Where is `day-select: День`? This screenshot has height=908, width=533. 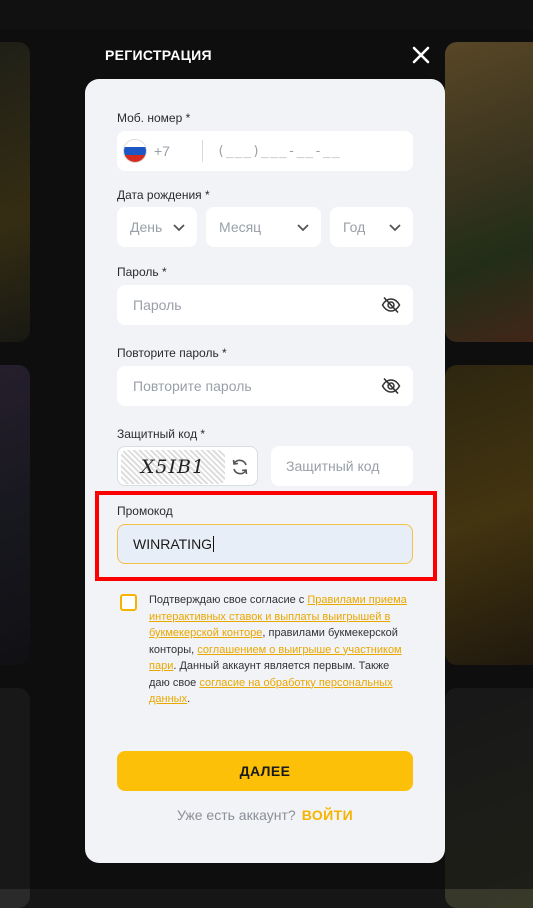 day-select: День is located at coordinates (157, 227).